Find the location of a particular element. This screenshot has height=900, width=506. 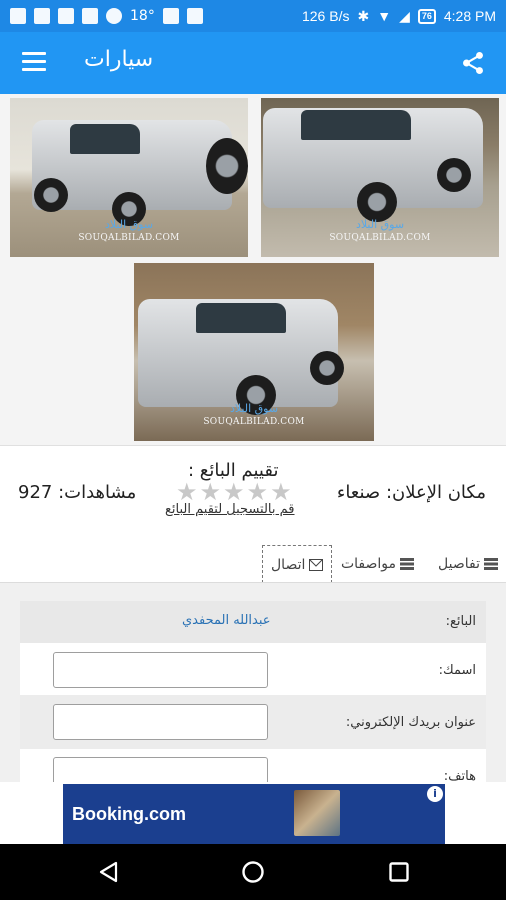

system-status: 126 B/s ✱ ▼ ◢ 76 4:28 PM is located at coordinates (399, 16).